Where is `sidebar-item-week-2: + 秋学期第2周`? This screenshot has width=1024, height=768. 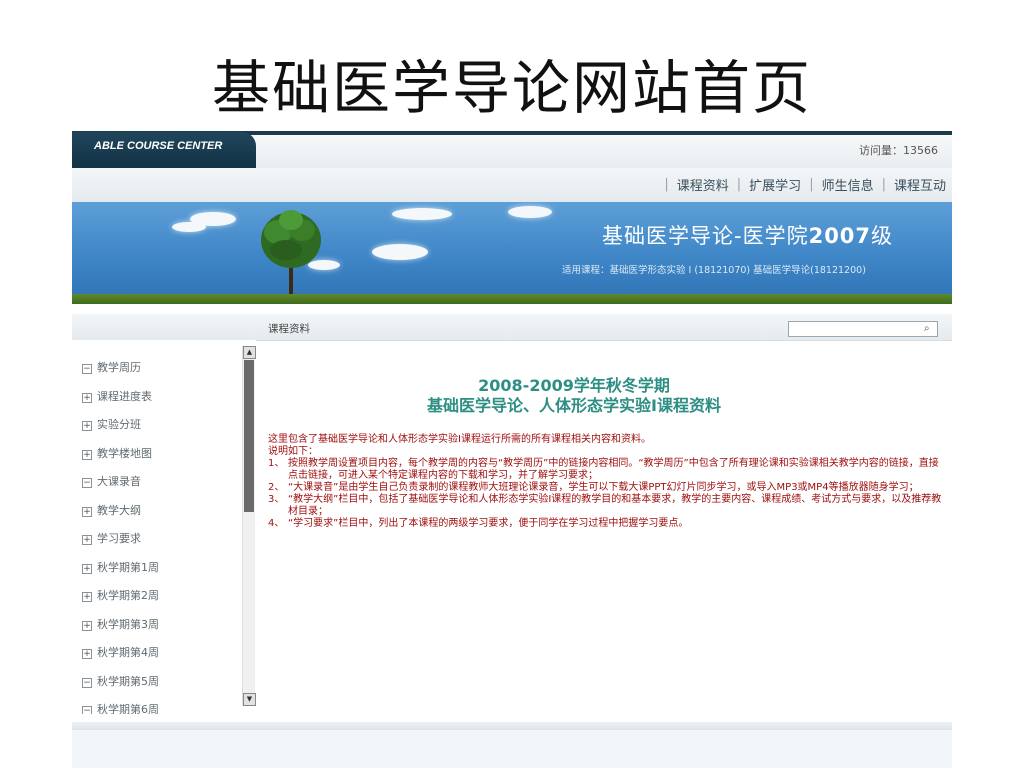
sidebar-item-week-2: + 秋学期第2周 is located at coordinates (162, 596).